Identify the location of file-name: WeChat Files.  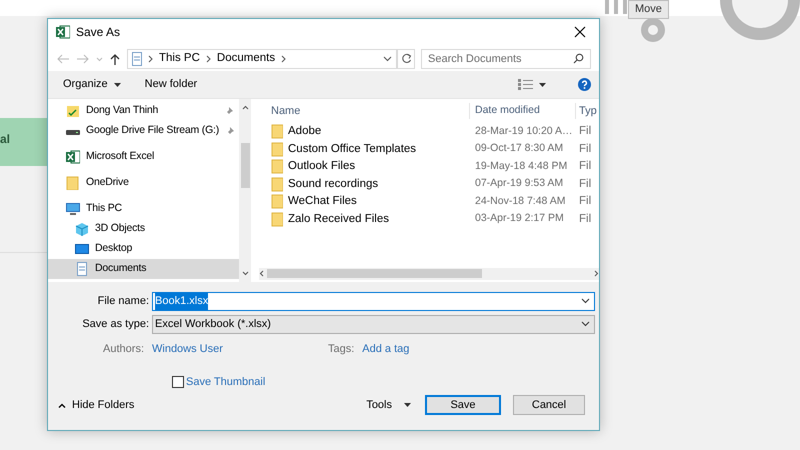
(364, 201).